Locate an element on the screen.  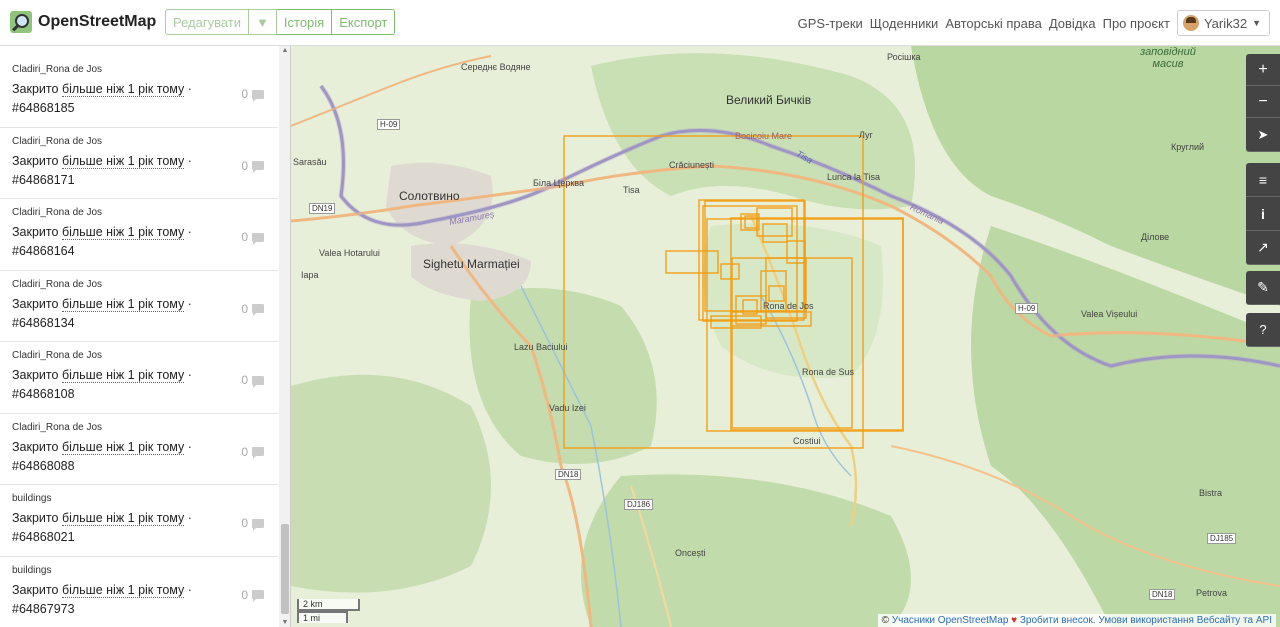
osm-logo-icon is located at coordinates (21, 22).